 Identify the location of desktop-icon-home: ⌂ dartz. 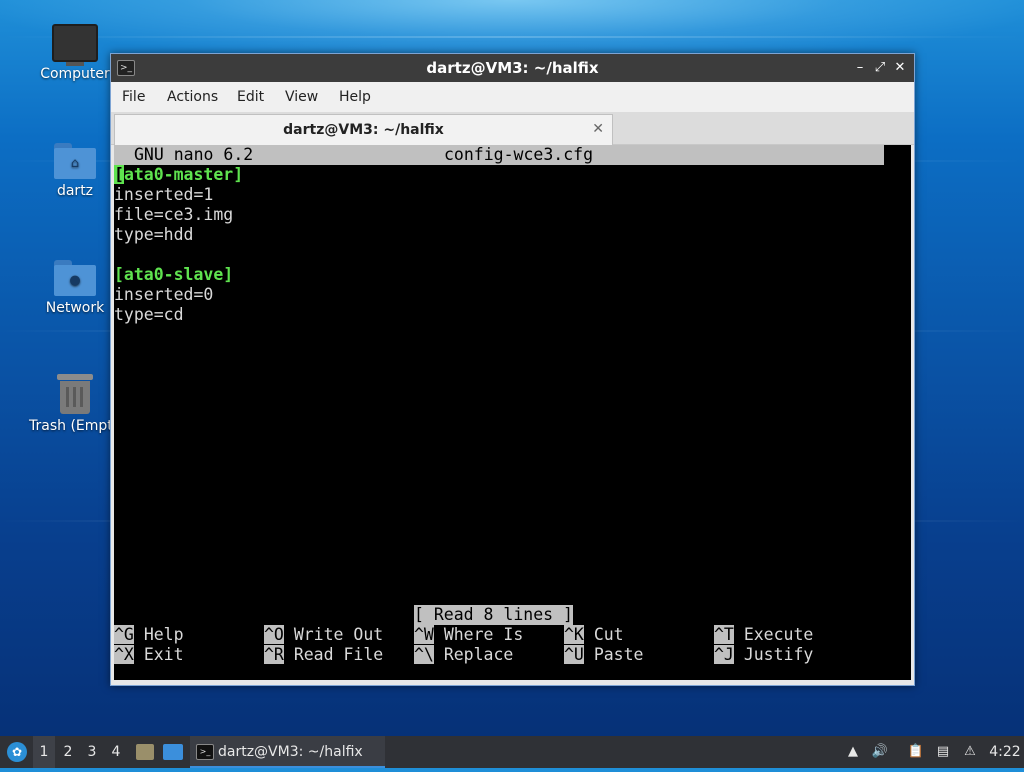
(75, 171).